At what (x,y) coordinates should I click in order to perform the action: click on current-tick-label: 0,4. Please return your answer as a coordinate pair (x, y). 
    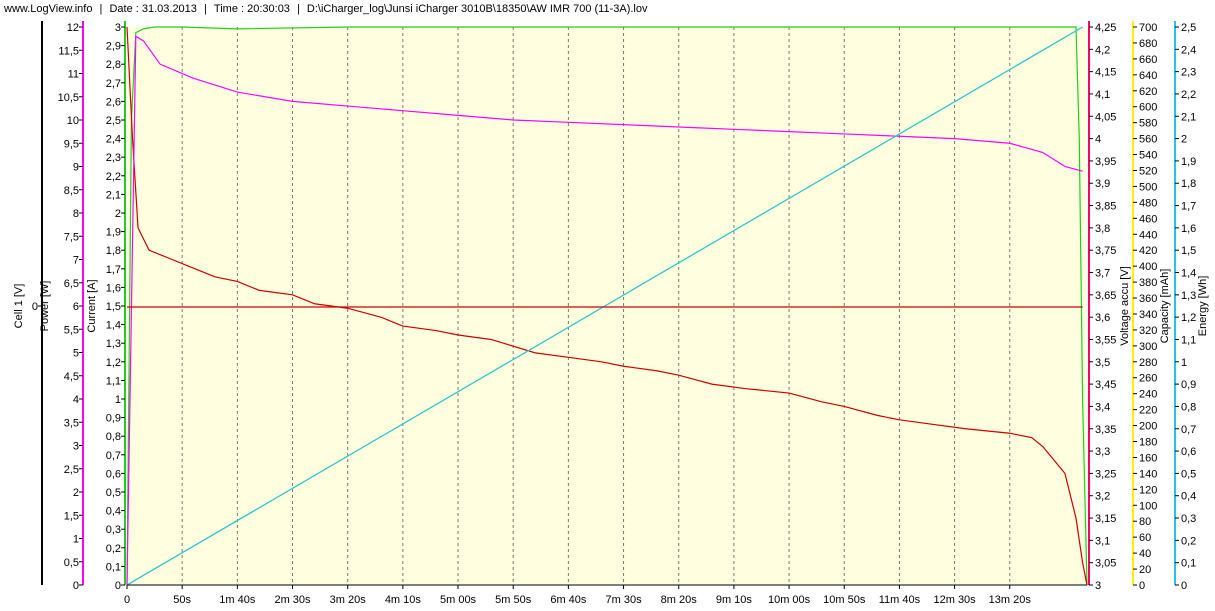
    Looking at the image, I should click on (113, 512).